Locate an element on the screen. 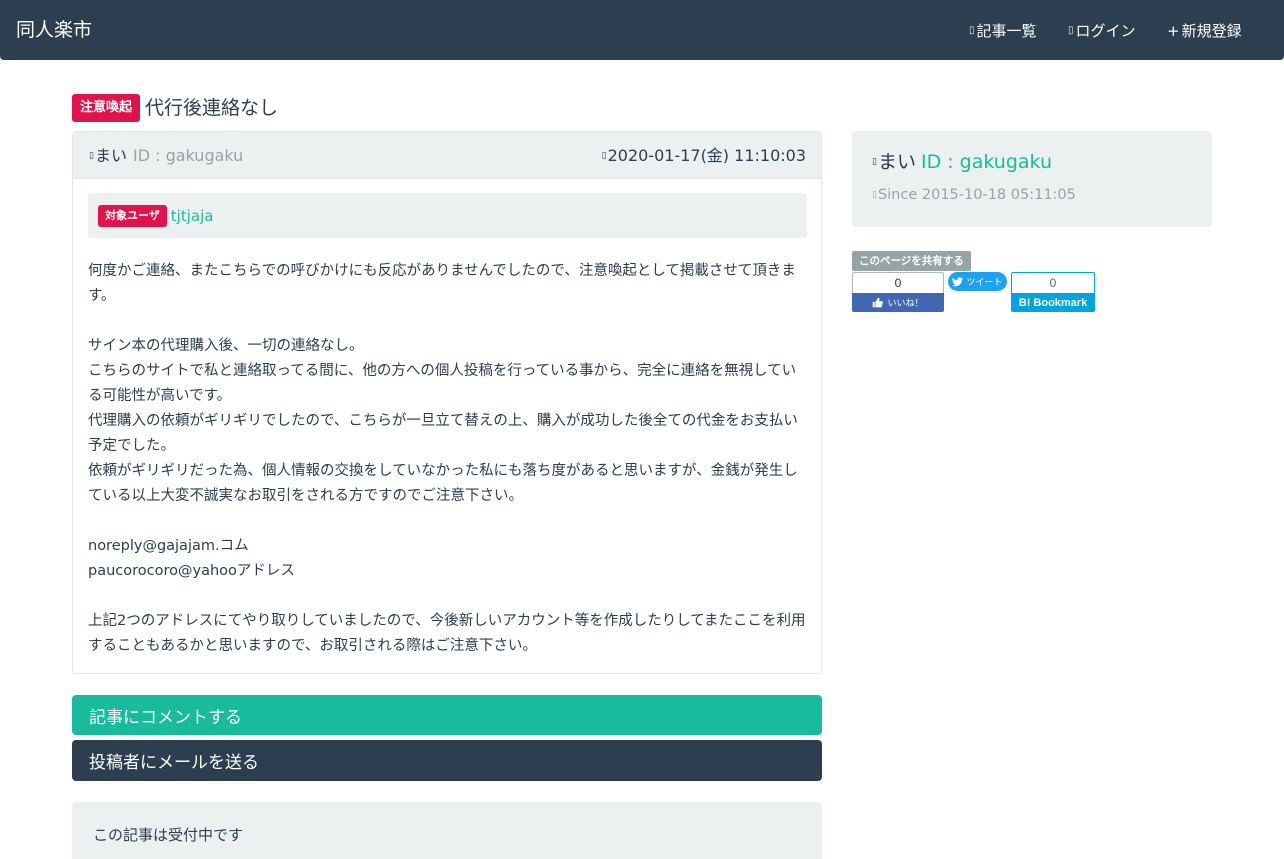 The image size is (1284, 859). hatena-bookmark-widget: 0 B! Bookmark is located at coordinates (1053, 292).